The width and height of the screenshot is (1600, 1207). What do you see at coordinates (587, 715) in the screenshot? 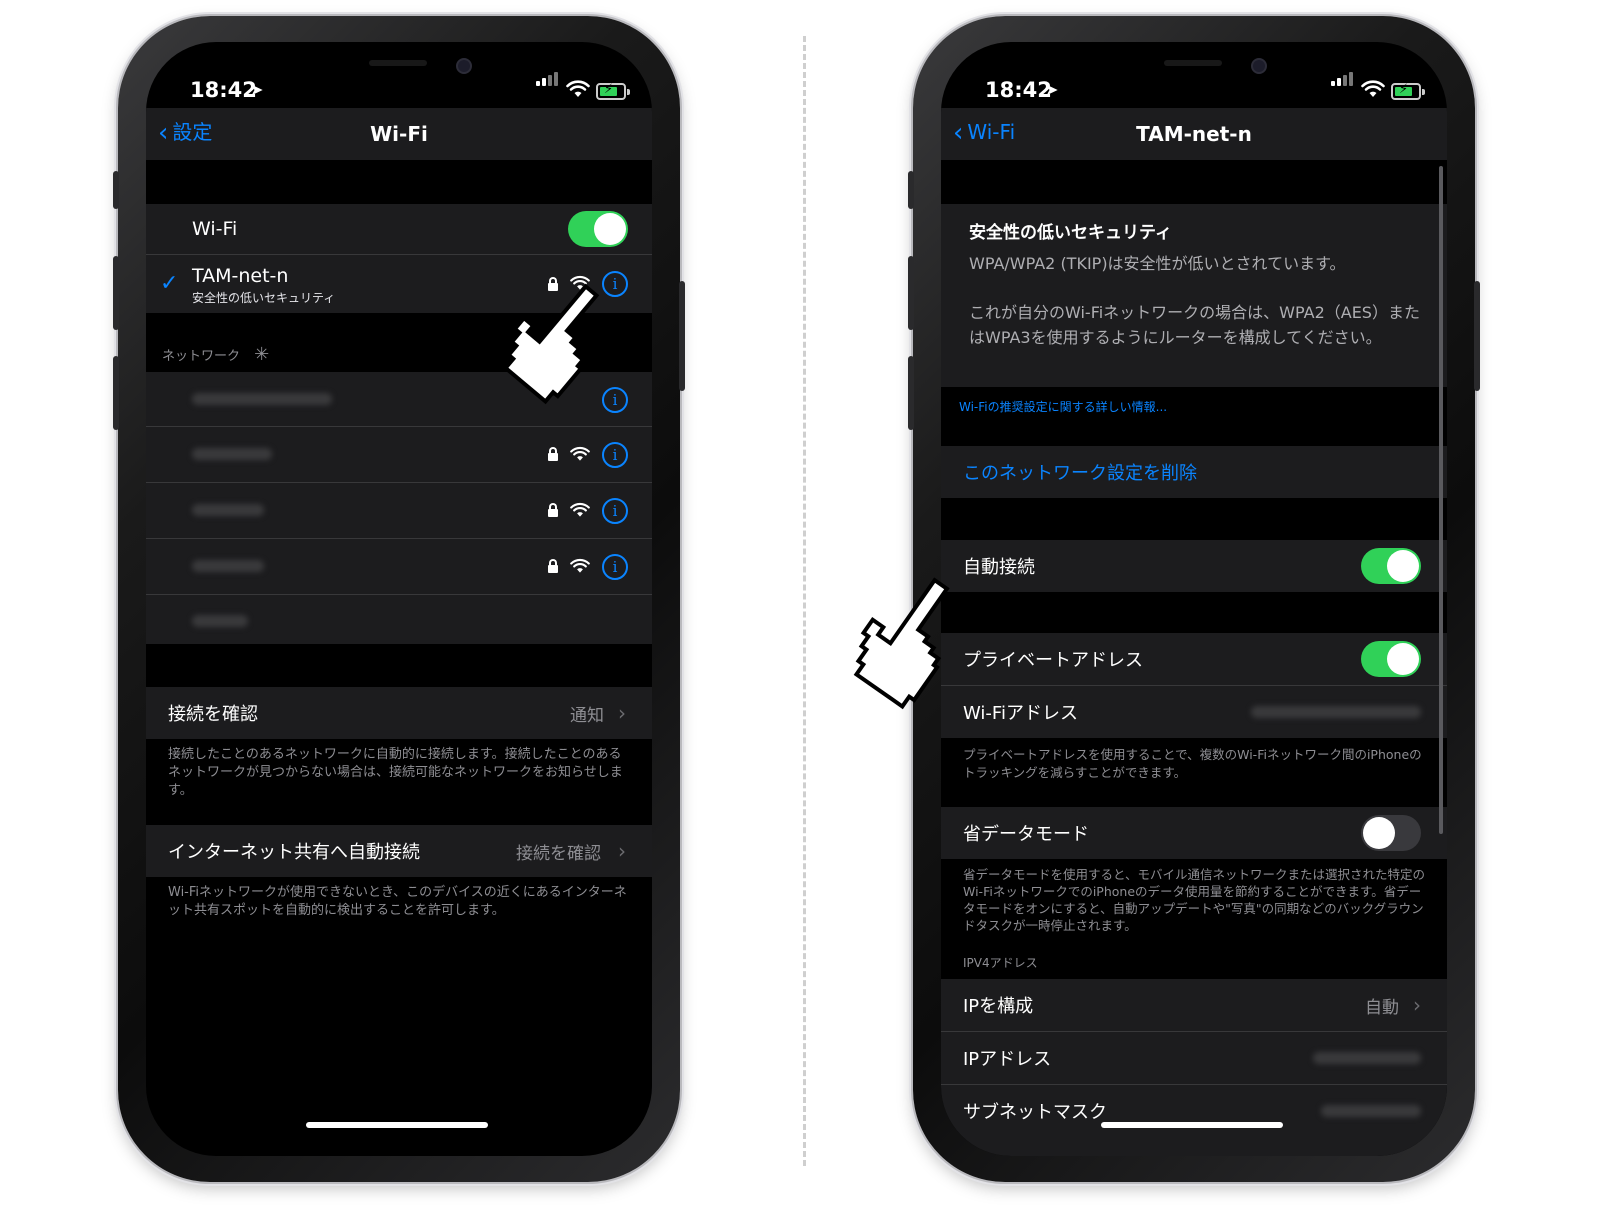
I see `ask-to-join-value: 通知` at bounding box center [587, 715].